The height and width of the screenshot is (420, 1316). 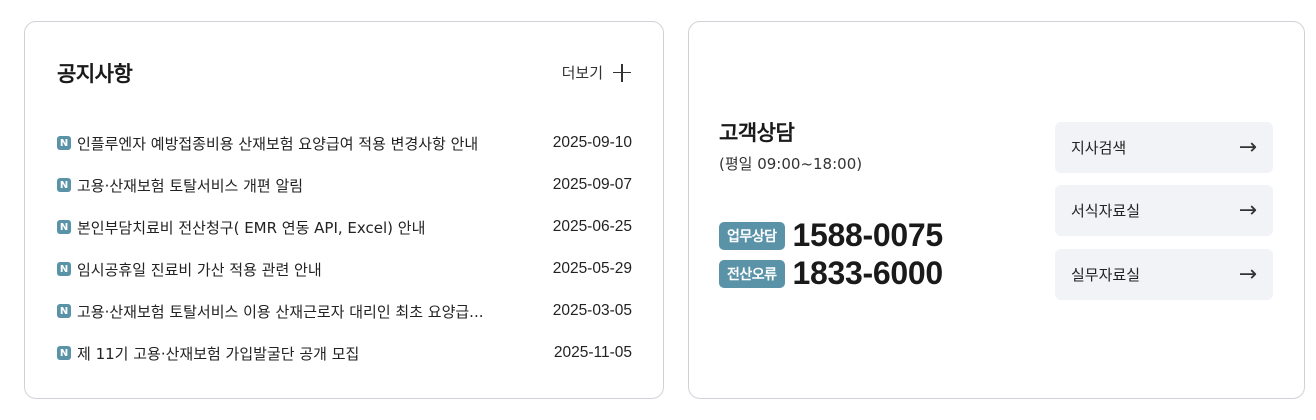 I want to click on forms-library-button: 서식자료실 →, so click(x=1164, y=210).